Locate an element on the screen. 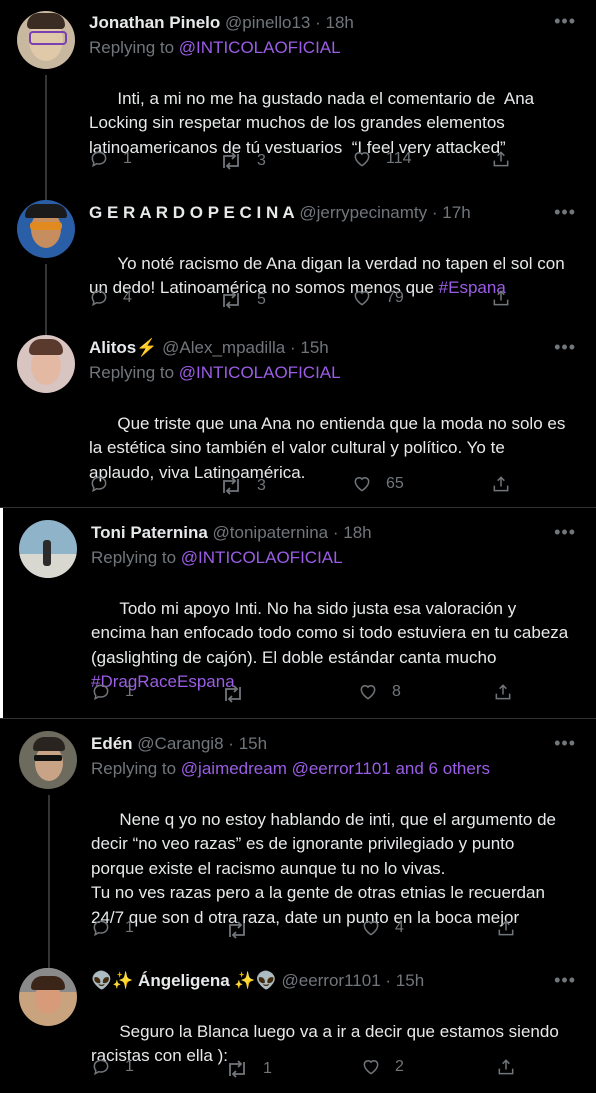 This screenshot has height=1093, width=596. like-button: 114 is located at coordinates (382, 159).